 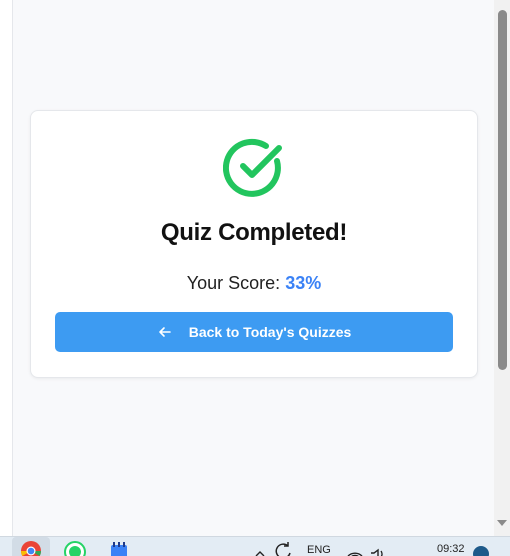 I want to click on notepad-icon, so click(x=119, y=546).